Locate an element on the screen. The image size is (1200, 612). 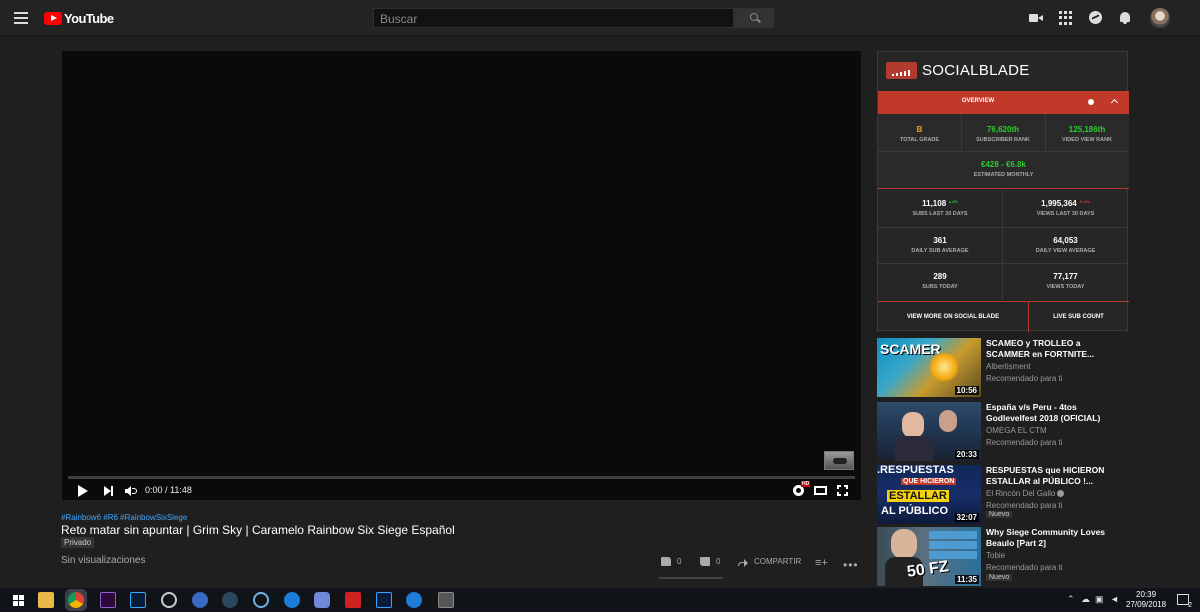
thumbnail-text-1: .RESPUESTAS is located at coordinates (915, 470).